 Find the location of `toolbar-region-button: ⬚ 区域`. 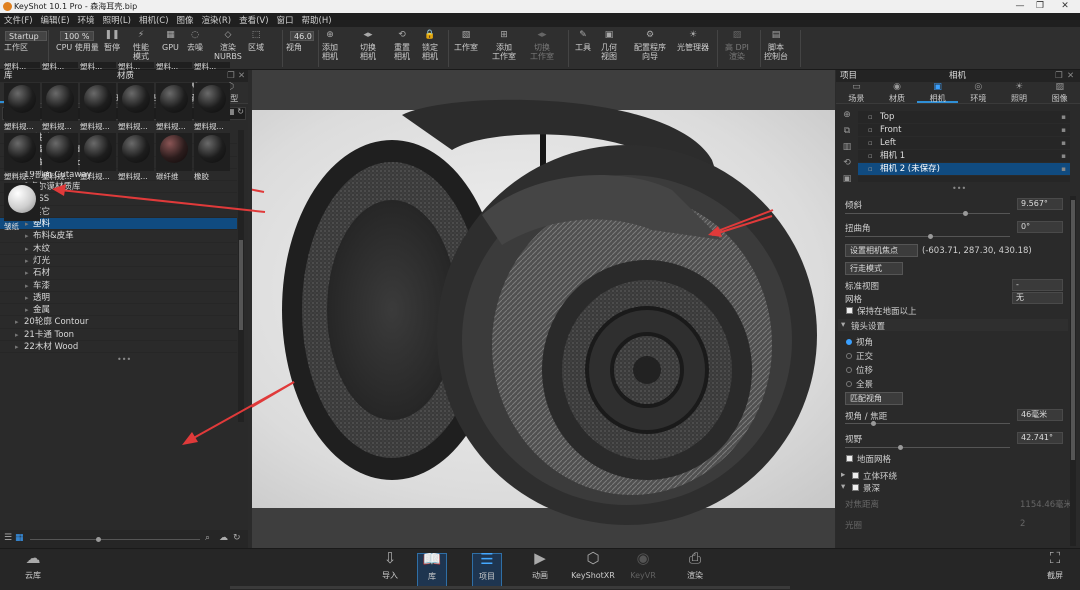

toolbar-region-button: ⬚ 区域 is located at coordinates (256, 42).